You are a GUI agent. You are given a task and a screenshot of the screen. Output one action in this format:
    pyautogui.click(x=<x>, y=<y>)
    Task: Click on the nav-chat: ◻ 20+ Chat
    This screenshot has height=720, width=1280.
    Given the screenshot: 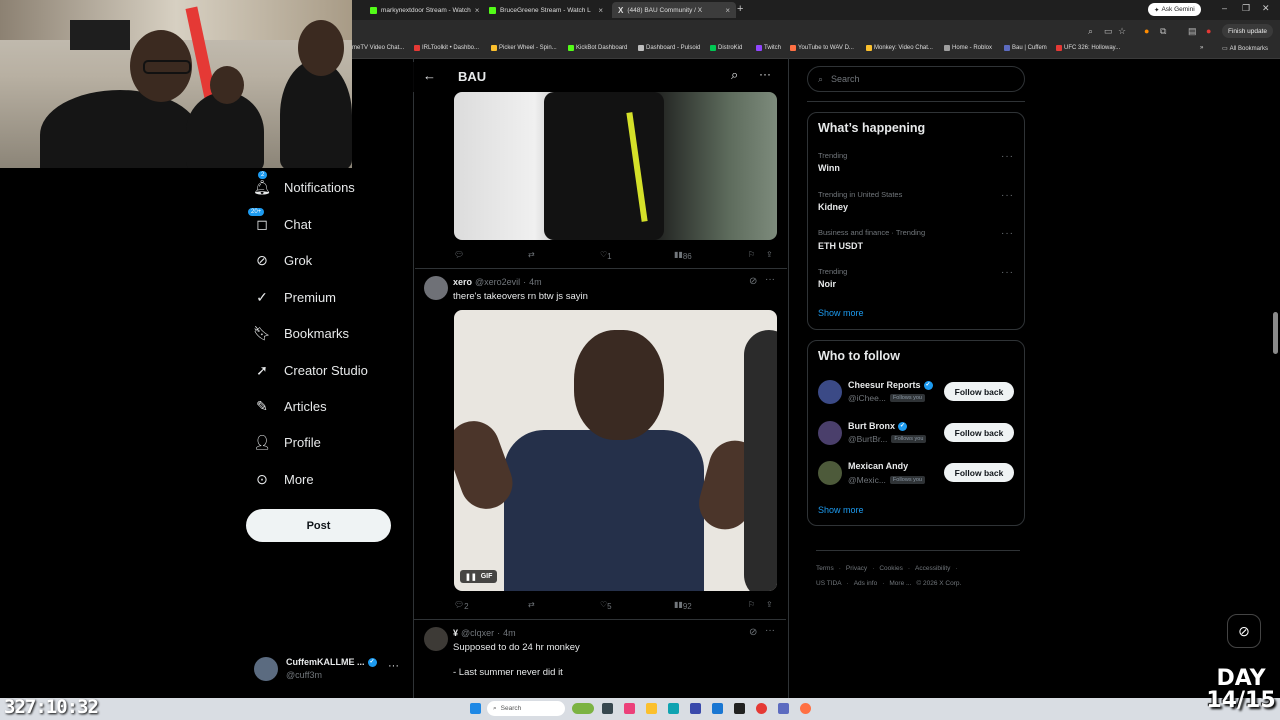 What is the action you would take?
    pyautogui.click(x=279, y=223)
    